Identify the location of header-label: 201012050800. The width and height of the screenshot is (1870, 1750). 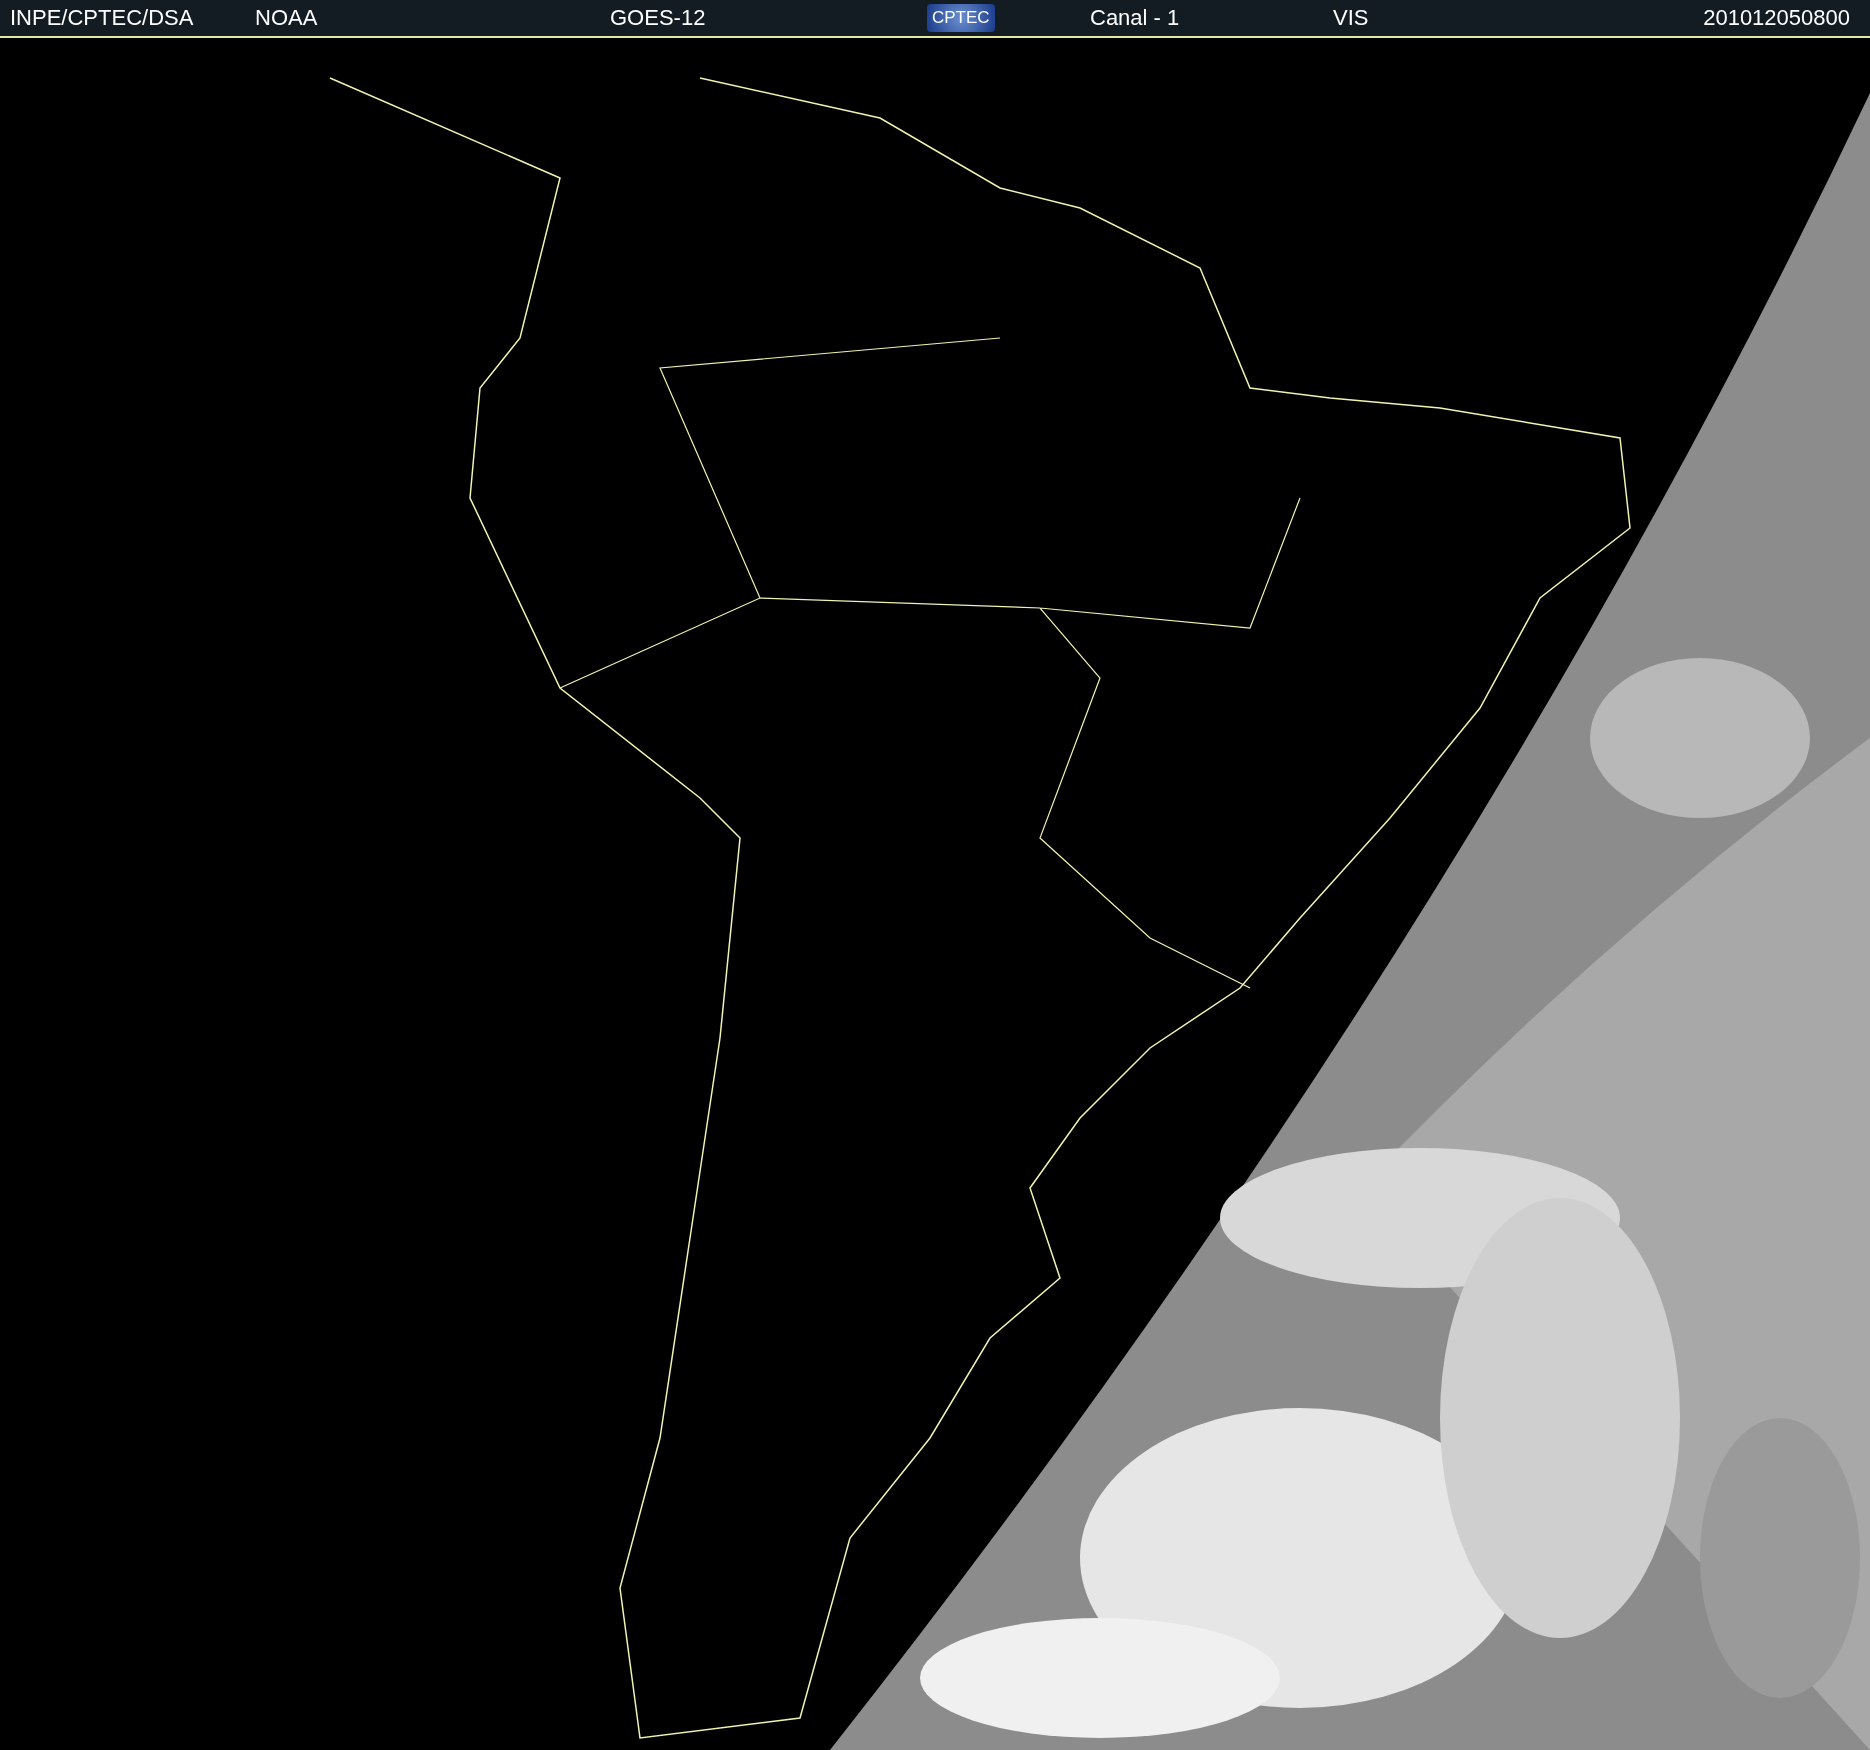
(1776, 17).